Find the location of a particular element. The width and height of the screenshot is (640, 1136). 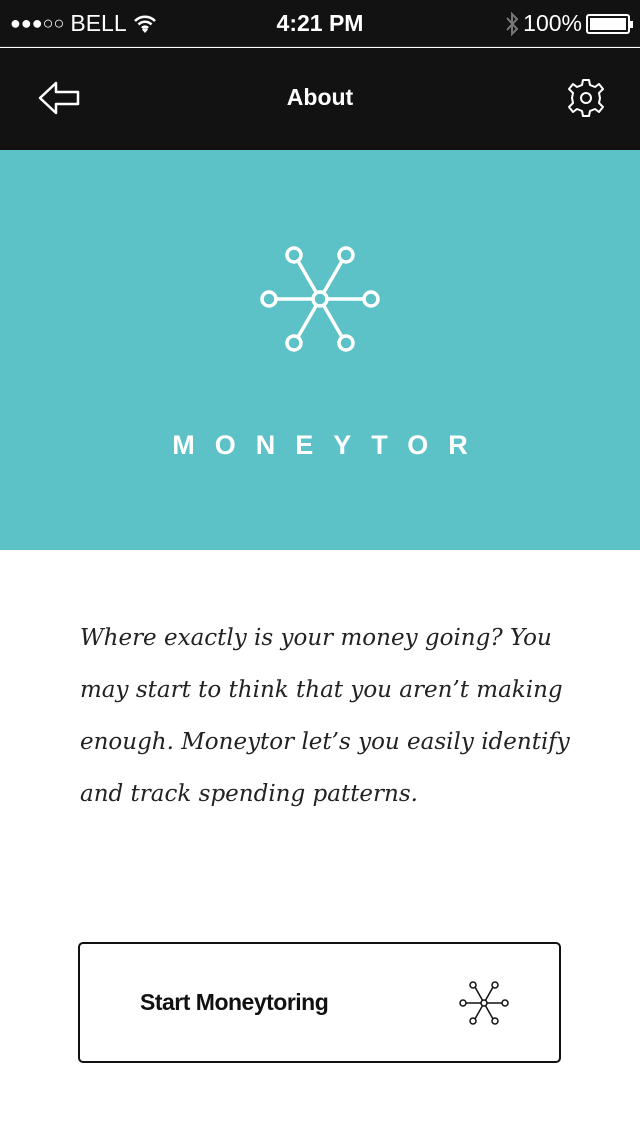

start-moneytoring-button: Start Moneytoring is located at coordinates (319, 1002).